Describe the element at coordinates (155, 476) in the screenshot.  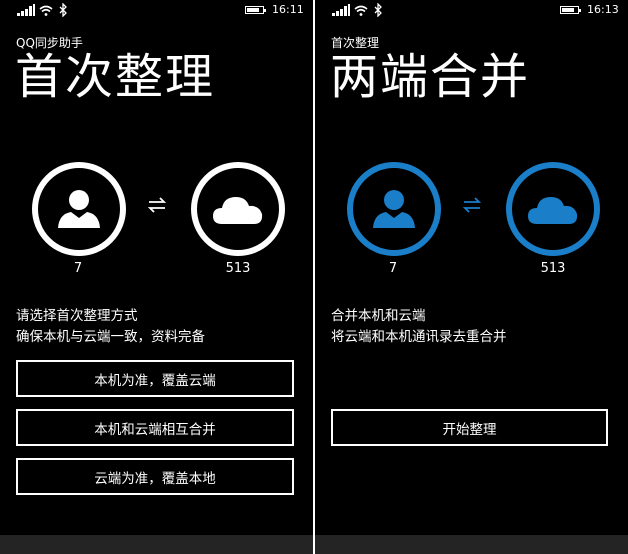
I see `cloud-overwrite-local-button: 云端为准，覆盖本地` at that location.